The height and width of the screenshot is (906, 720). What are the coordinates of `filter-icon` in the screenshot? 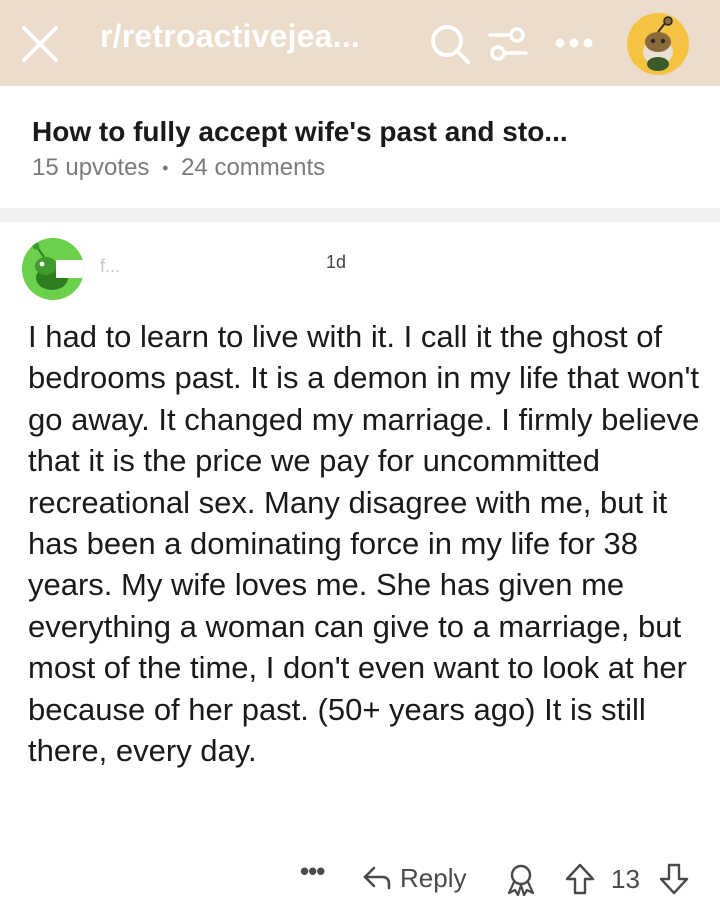 It's located at (508, 44).